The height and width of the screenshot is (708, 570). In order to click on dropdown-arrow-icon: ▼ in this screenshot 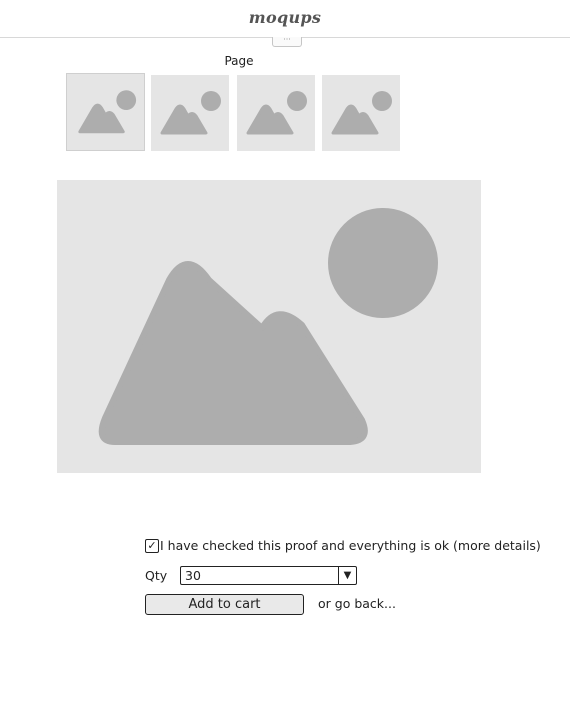, I will do `click(347, 575)`.